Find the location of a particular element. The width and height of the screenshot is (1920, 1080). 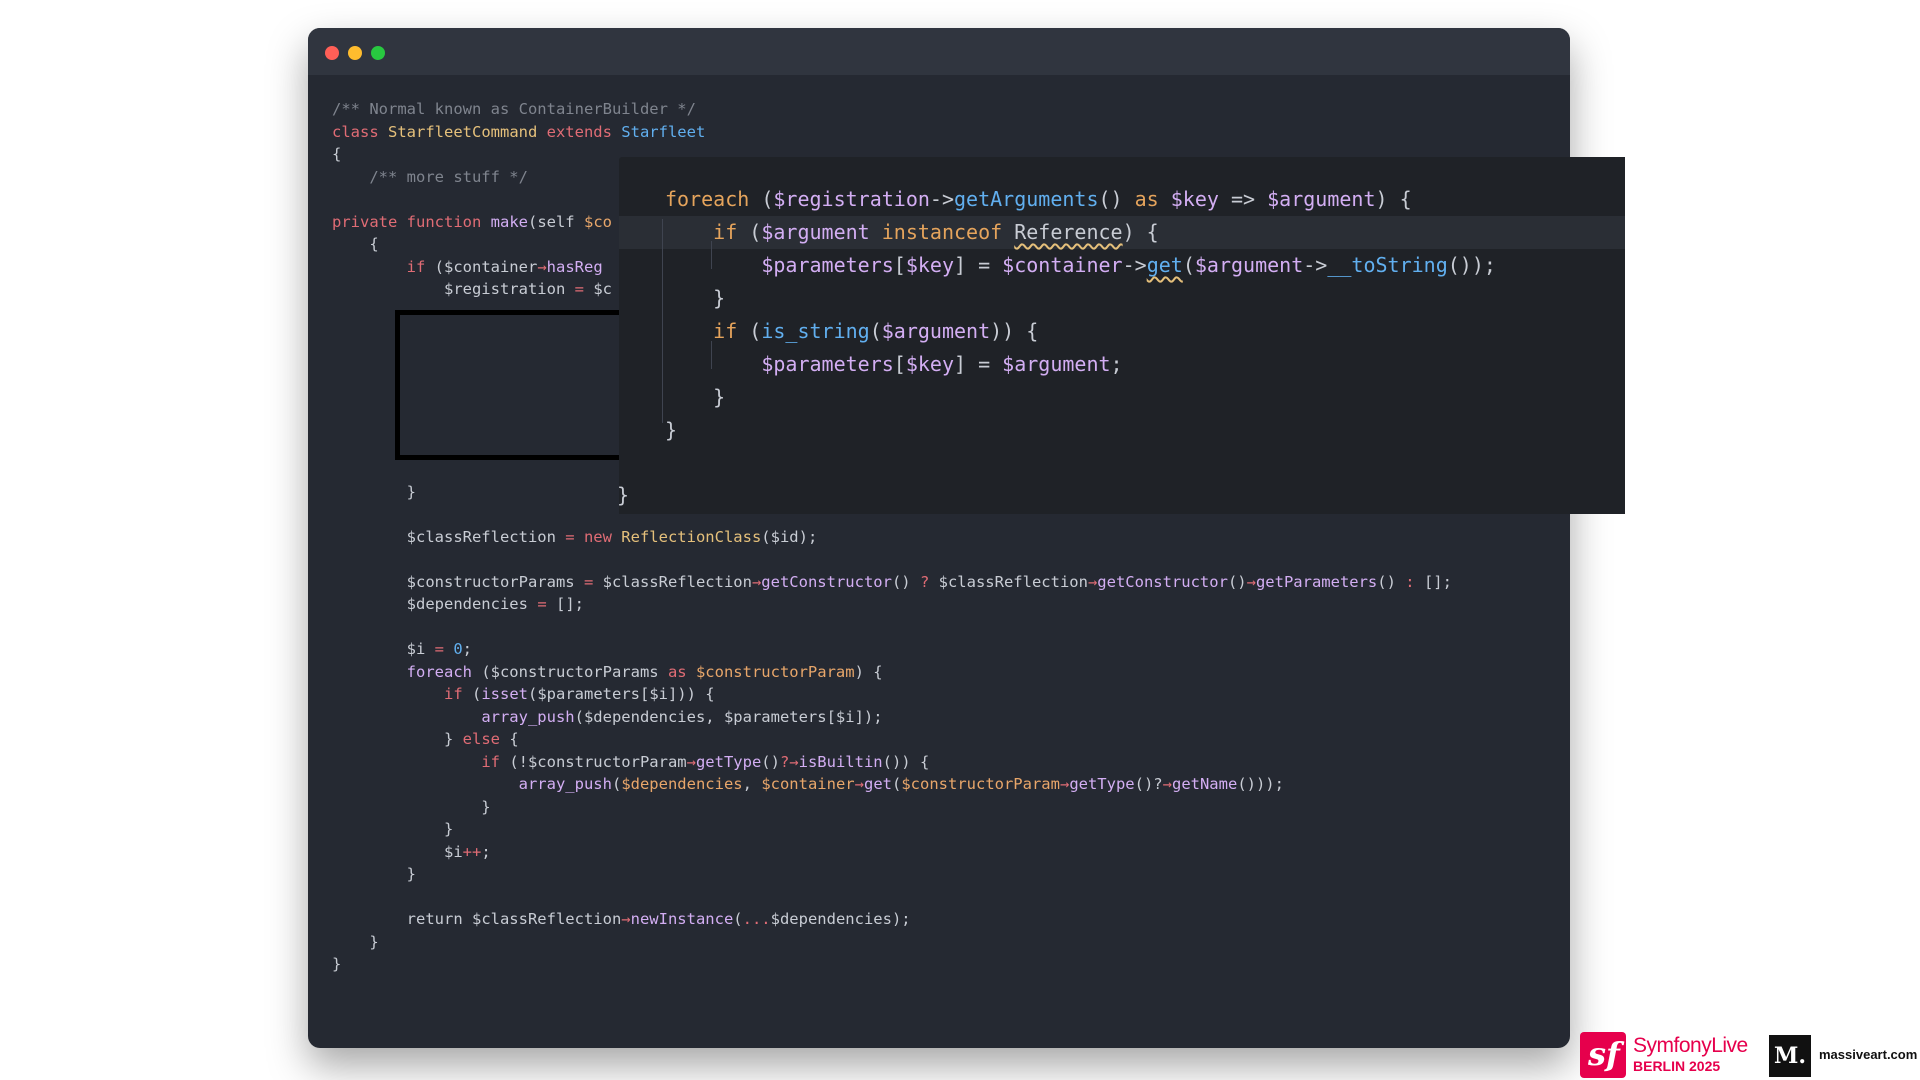

code-token: $classReflection is located at coordinates (449, 536).